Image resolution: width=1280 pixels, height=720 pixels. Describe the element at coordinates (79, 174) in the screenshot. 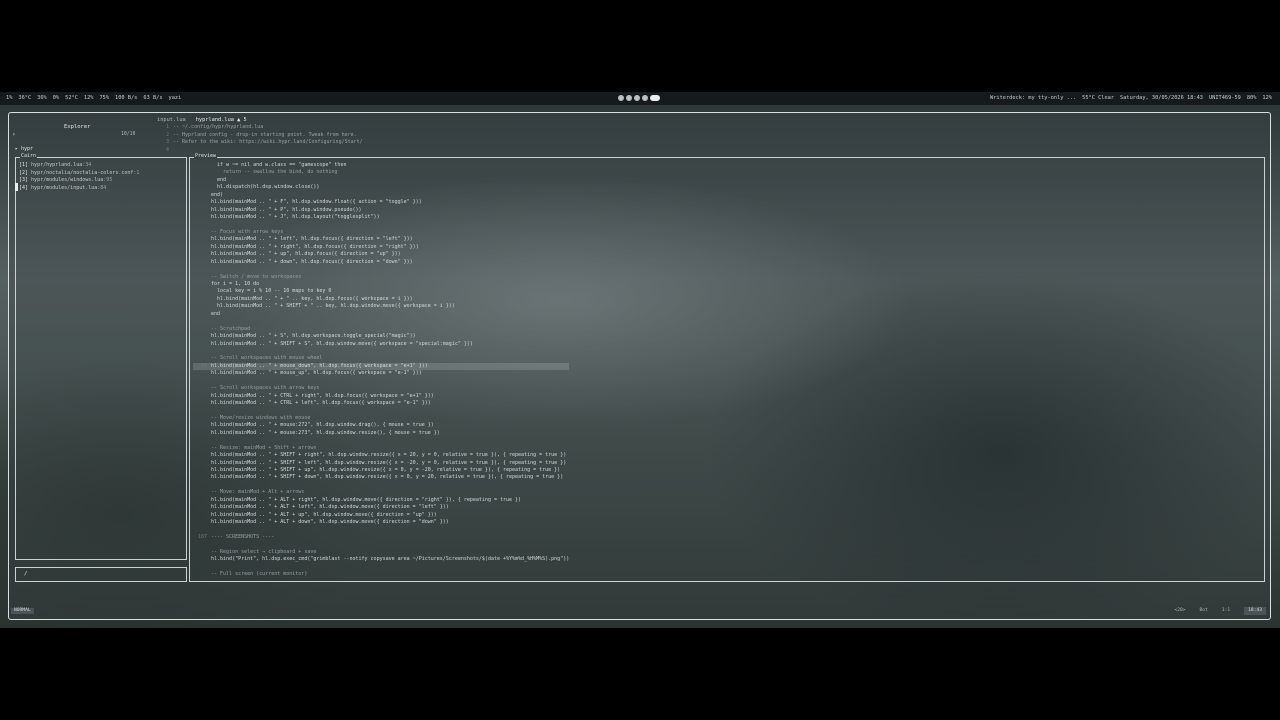

I see `list-item: [2] hypr/noctalia/noctalia-colors.conf:1` at that location.